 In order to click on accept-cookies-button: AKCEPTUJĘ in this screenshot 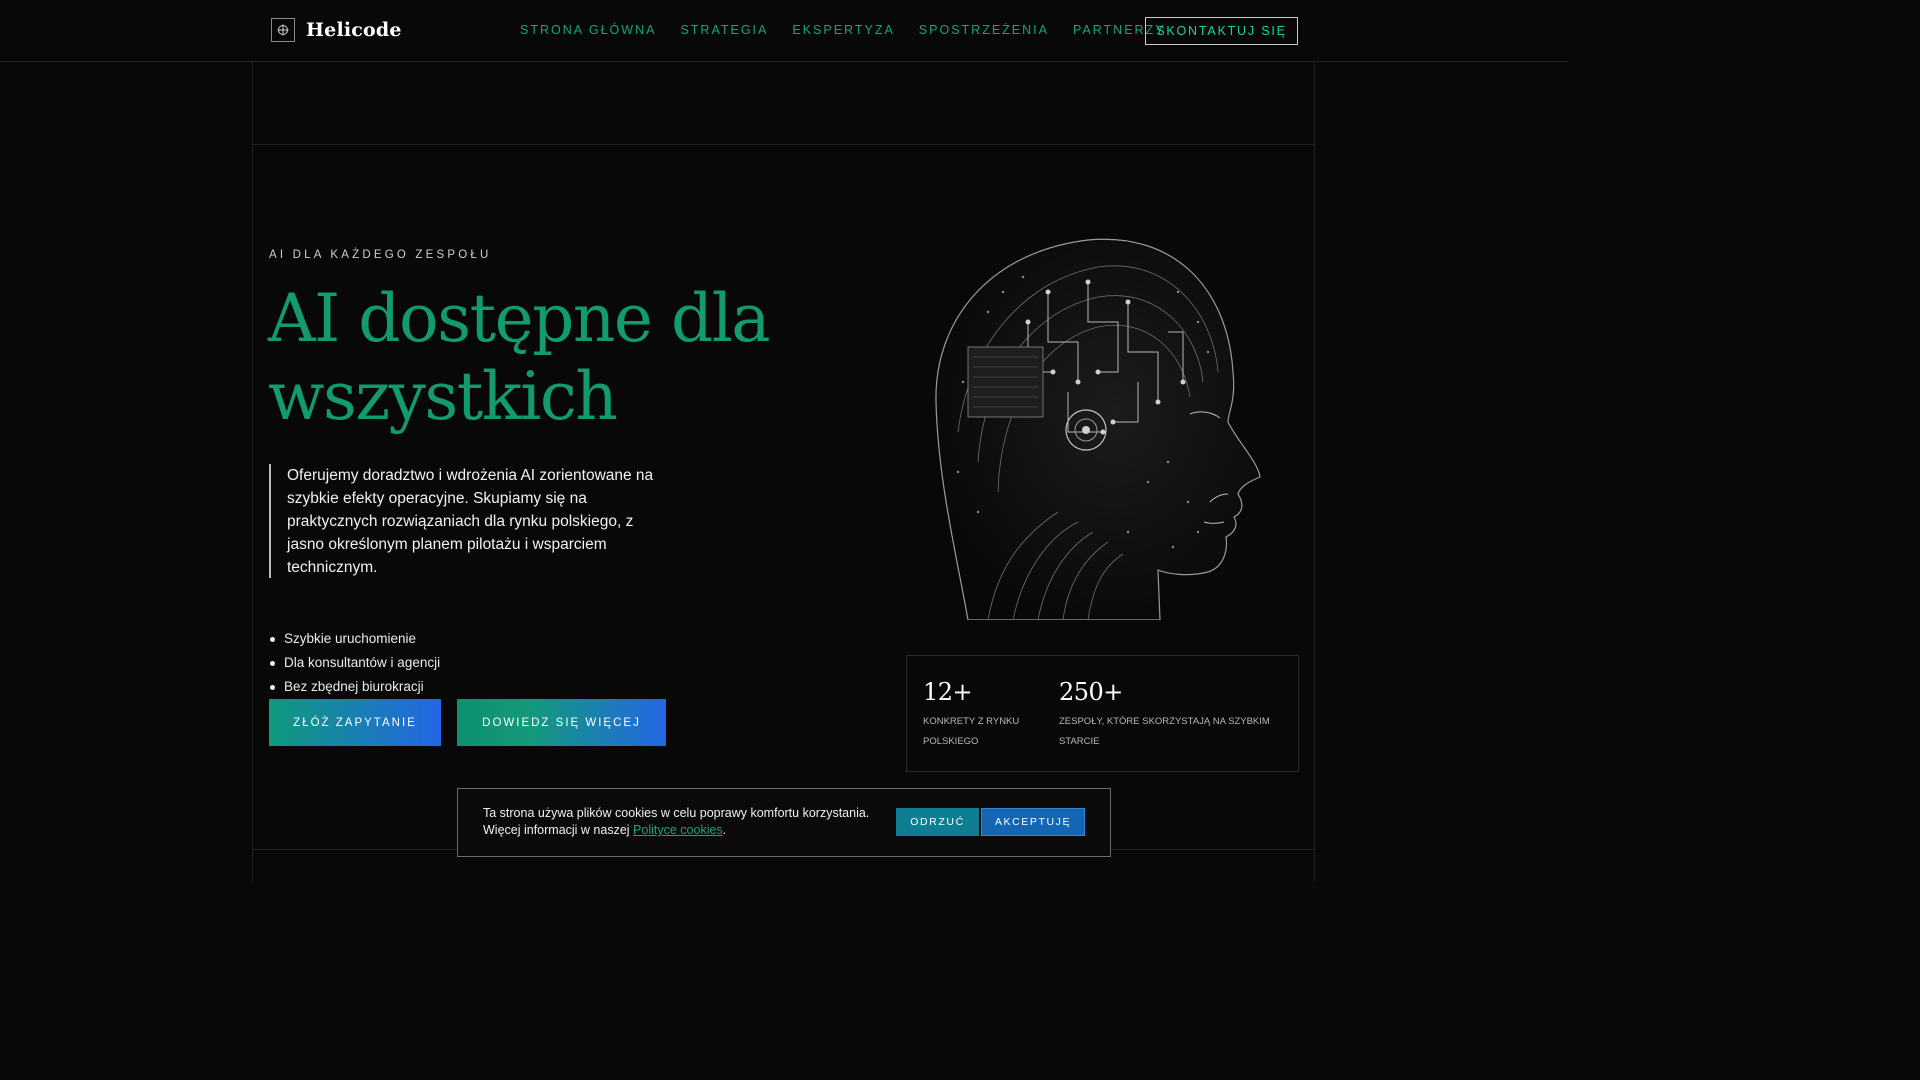, I will do `click(1033, 822)`.